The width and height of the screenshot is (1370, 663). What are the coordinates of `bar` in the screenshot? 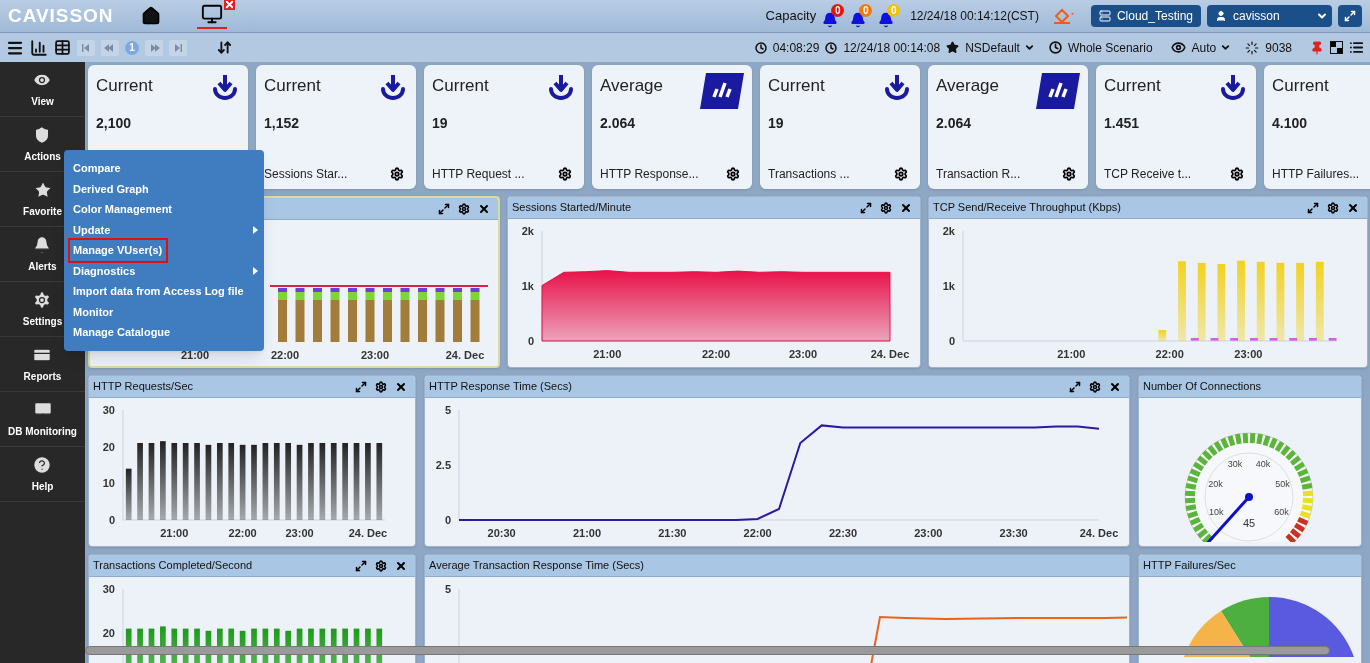 It's located at (1162, 335).